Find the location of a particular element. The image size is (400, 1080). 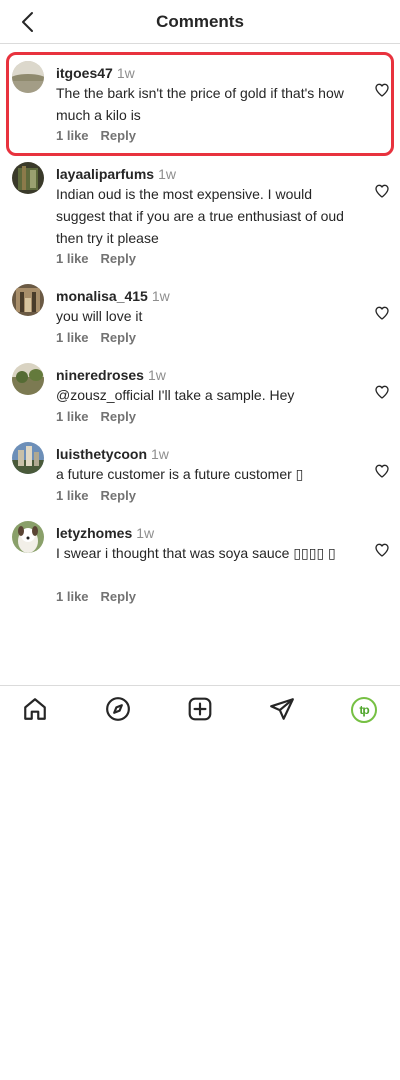

comment-text: a future customer is a future customer ▯ is located at coordinates (180, 474).